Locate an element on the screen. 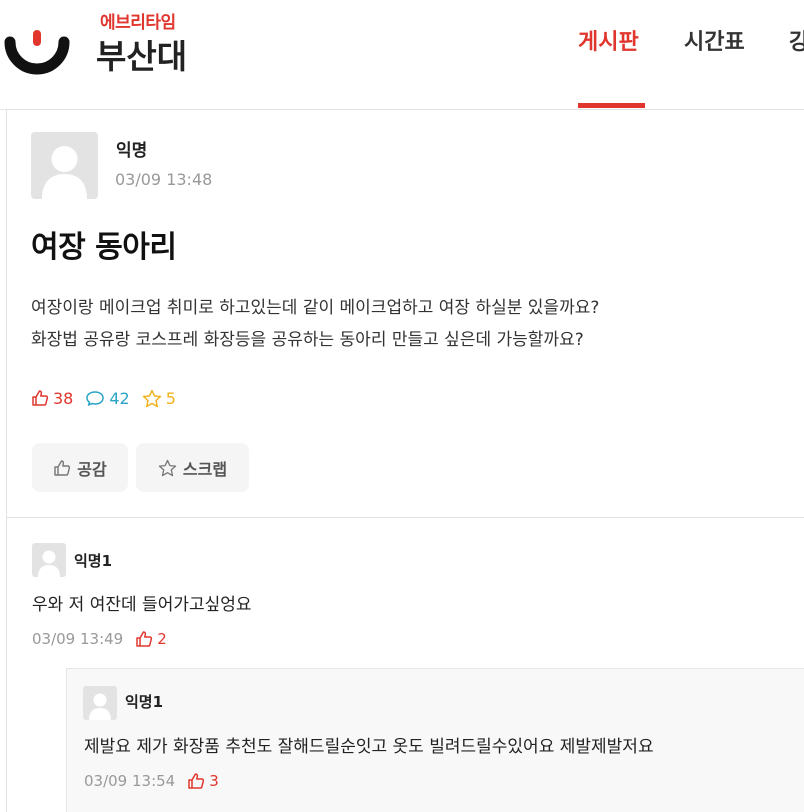 This screenshot has width=804, height=812. comment-like: 2 is located at coordinates (151, 639).